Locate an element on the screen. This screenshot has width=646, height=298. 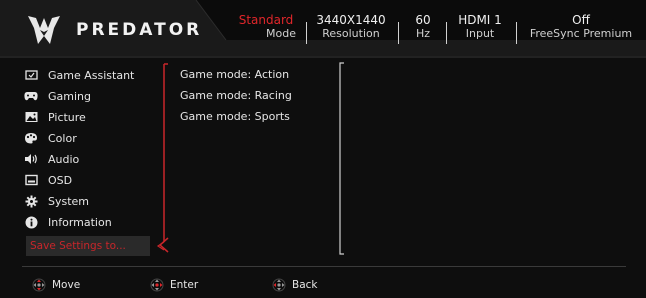
footer-enter-label: Enter is located at coordinates (184, 285).